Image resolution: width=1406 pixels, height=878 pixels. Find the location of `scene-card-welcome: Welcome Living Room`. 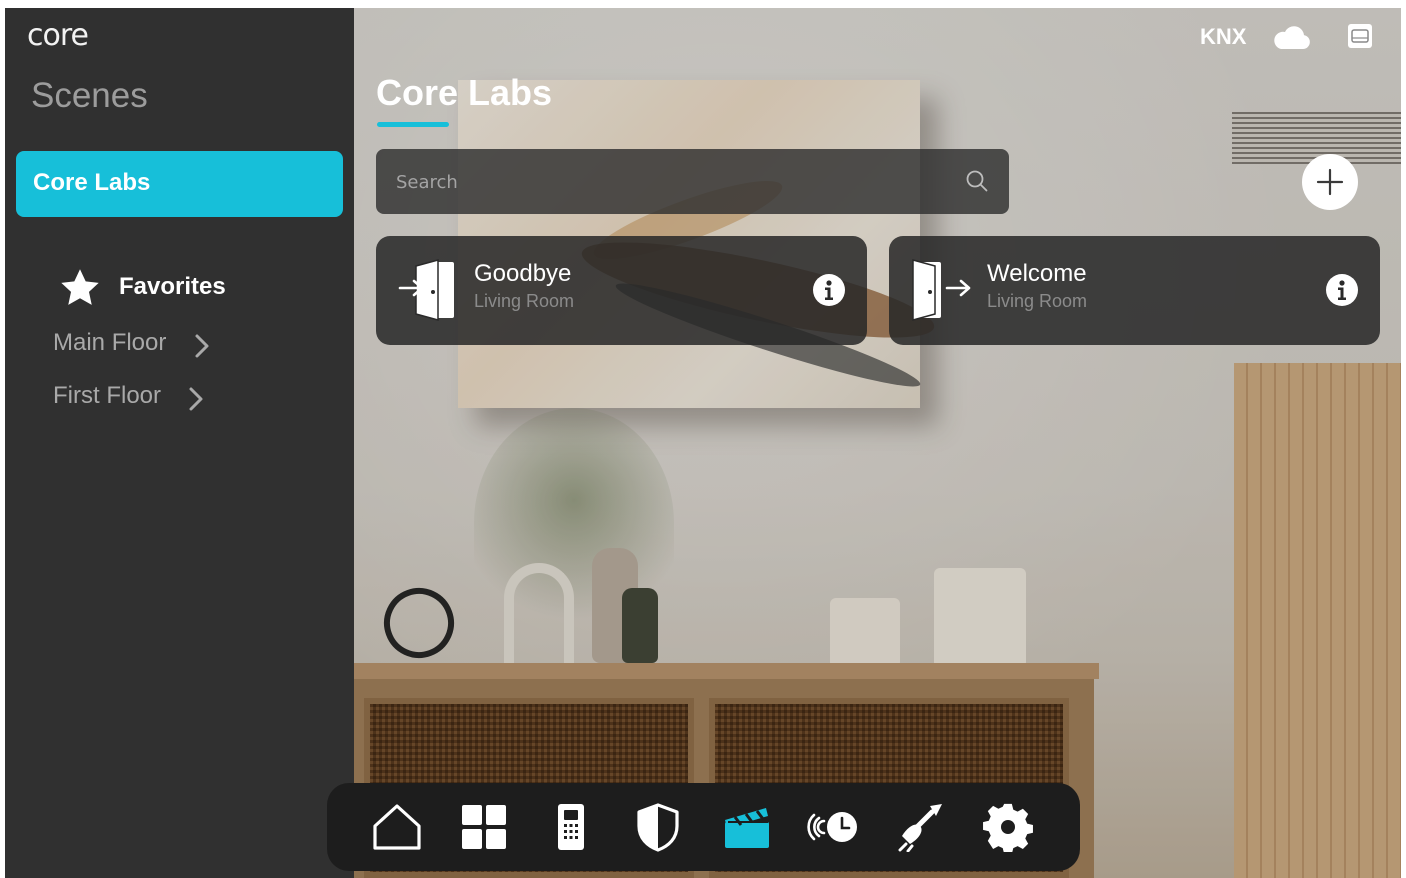

scene-card-welcome: Welcome Living Room is located at coordinates (1134, 290).